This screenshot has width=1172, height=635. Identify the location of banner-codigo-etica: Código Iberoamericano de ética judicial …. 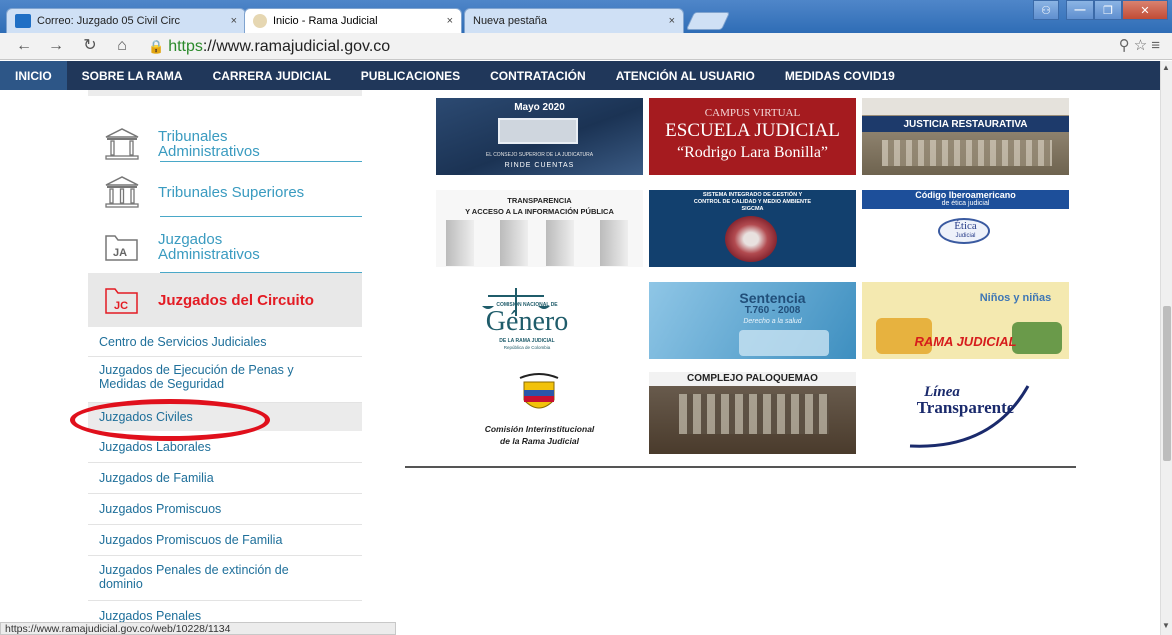
(965, 228).